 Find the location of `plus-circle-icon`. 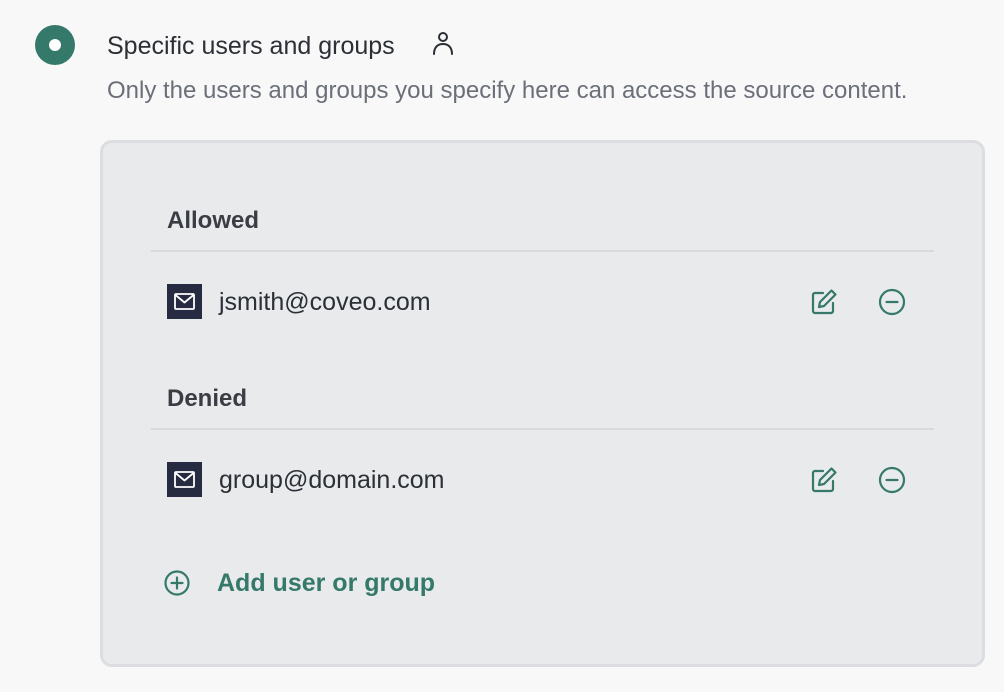

plus-circle-icon is located at coordinates (177, 583).